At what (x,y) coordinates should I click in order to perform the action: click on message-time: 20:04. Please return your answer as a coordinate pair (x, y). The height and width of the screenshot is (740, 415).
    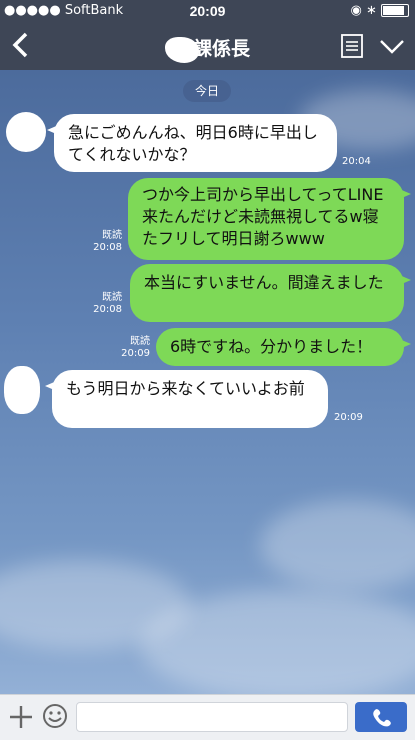
    Looking at the image, I should click on (356, 161).